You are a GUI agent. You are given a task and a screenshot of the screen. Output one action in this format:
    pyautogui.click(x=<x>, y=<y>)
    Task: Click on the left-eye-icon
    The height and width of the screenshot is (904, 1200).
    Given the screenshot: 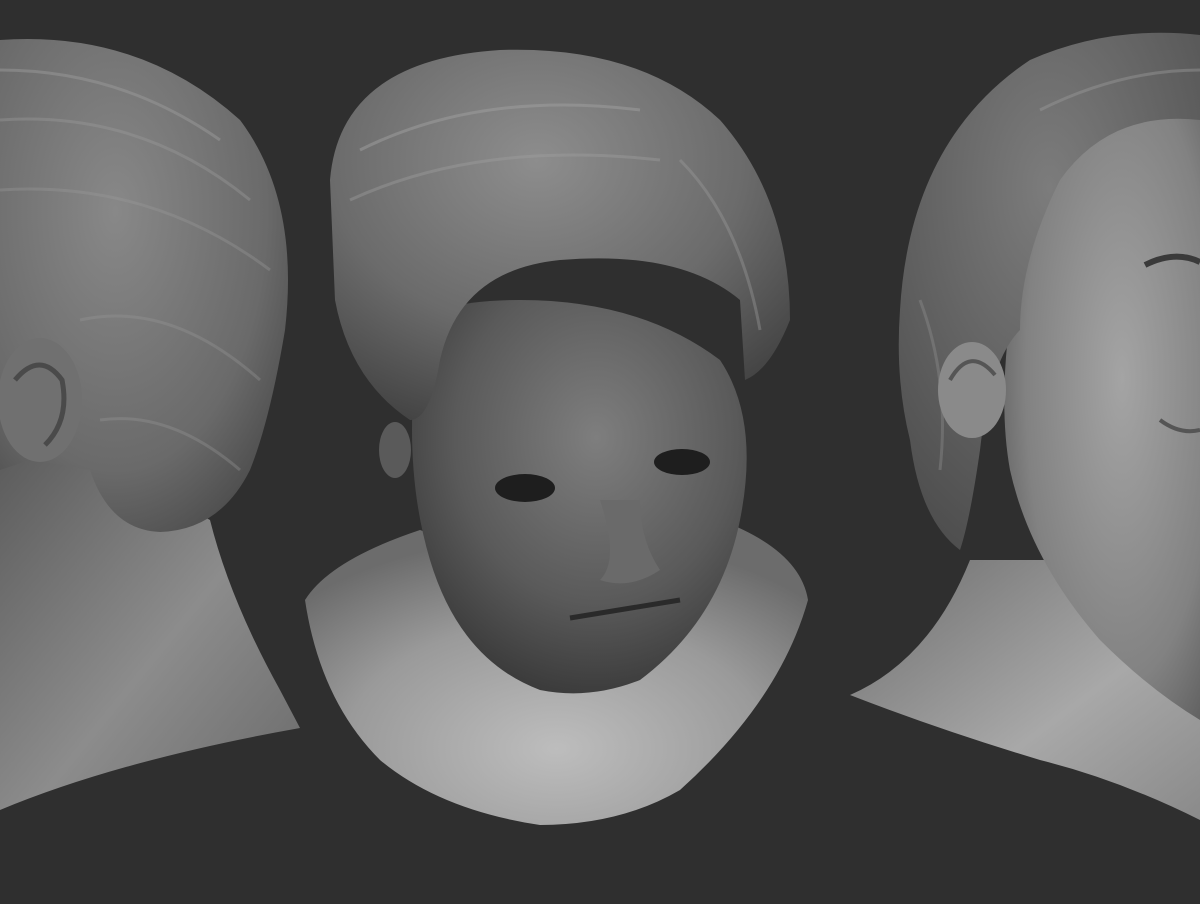 What is the action you would take?
    pyautogui.click(x=525, y=488)
    